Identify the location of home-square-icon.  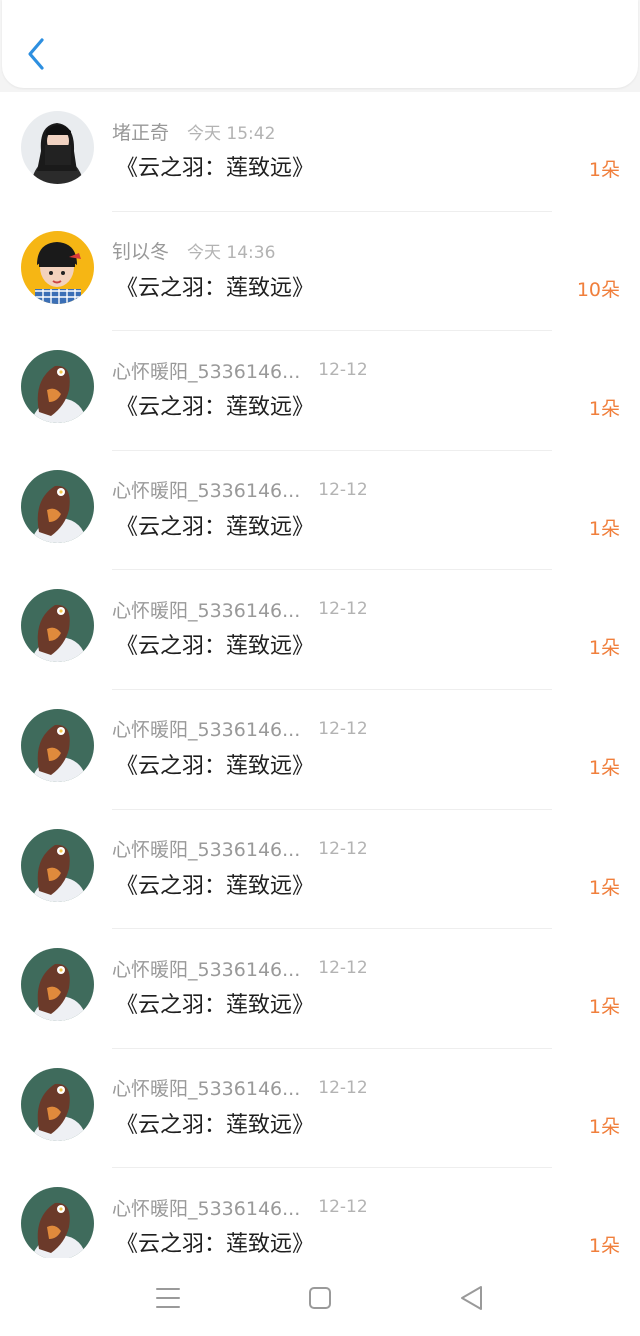
(320, 1298).